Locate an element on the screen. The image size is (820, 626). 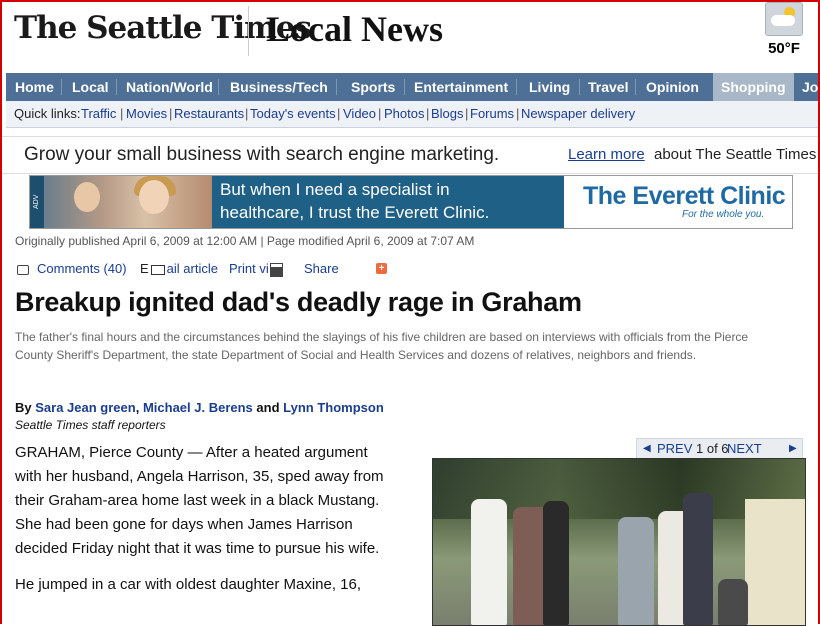
comments-link: Comments (40) is located at coordinates (72, 268).